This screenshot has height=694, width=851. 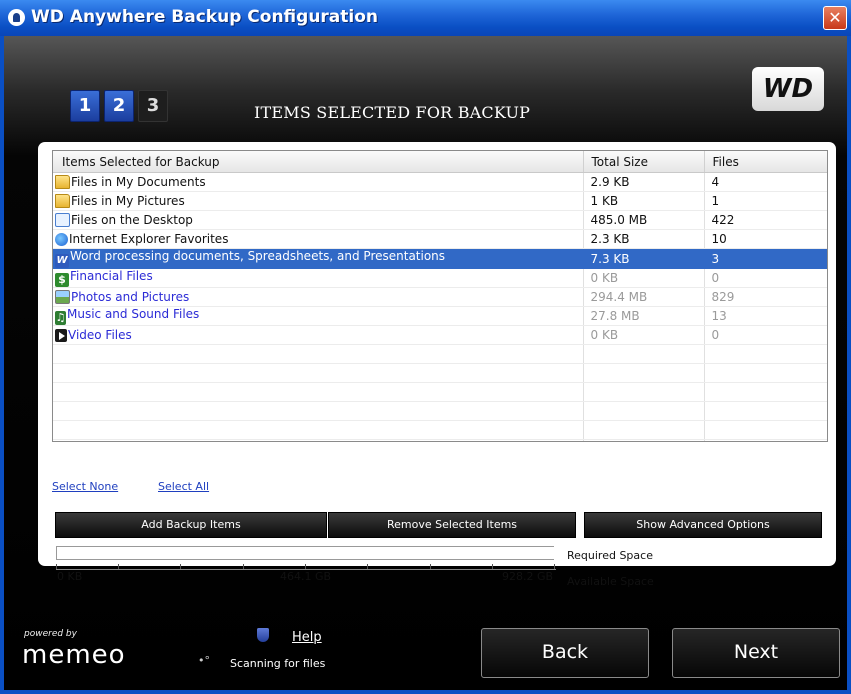 What do you see at coordinates (74, 655) in the screenshot?
I see `memeo-logo: memeo` at bounding box center [74, 655].